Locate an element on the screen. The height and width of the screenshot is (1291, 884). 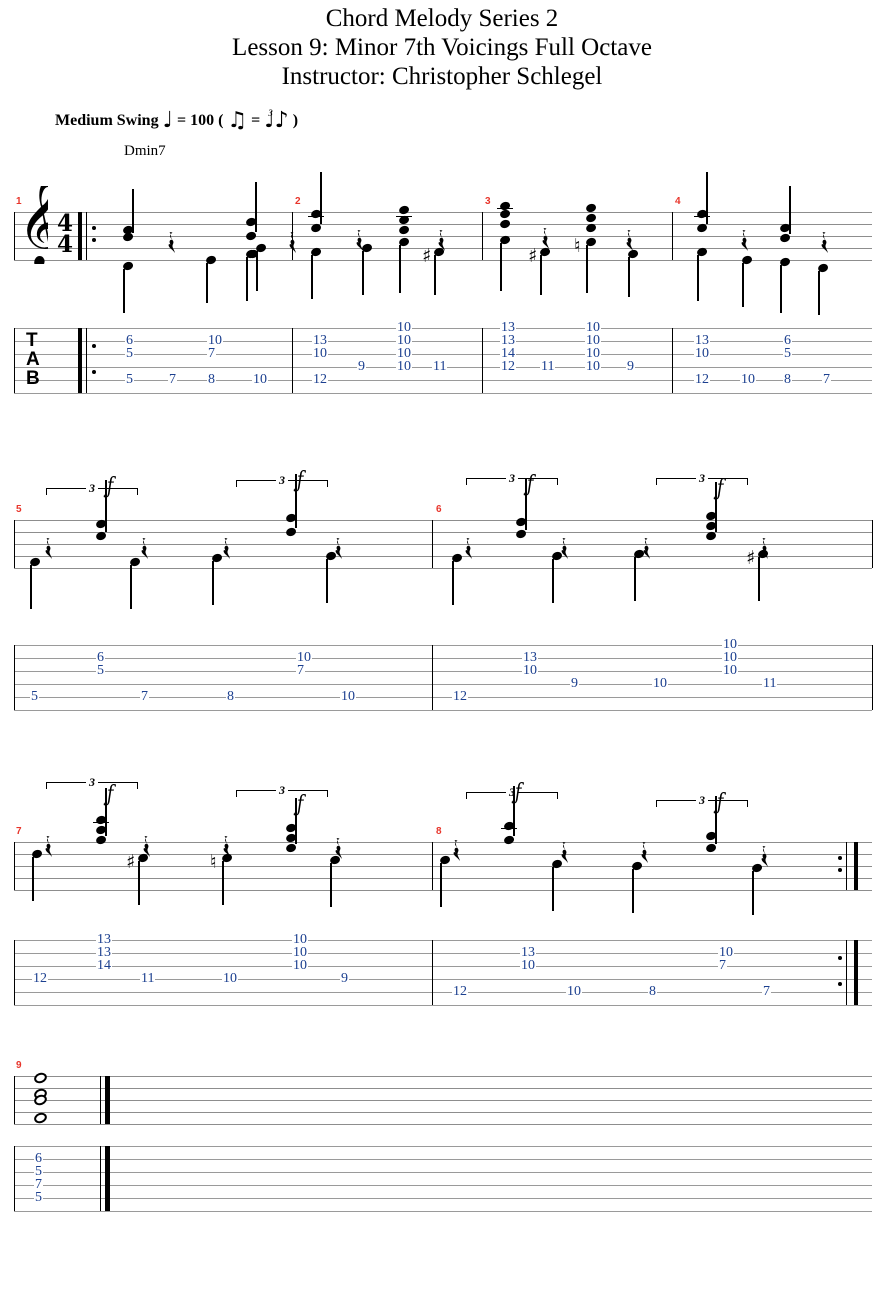
begin-repeat-dot-lower is located at coordinates (94, 240).